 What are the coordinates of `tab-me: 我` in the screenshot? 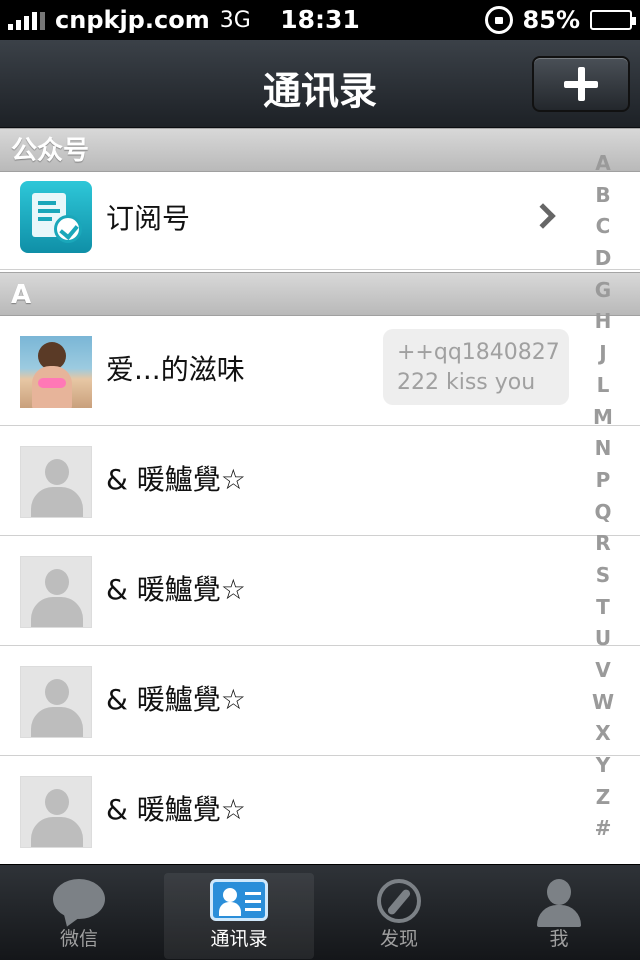 It's located at (559, 916).